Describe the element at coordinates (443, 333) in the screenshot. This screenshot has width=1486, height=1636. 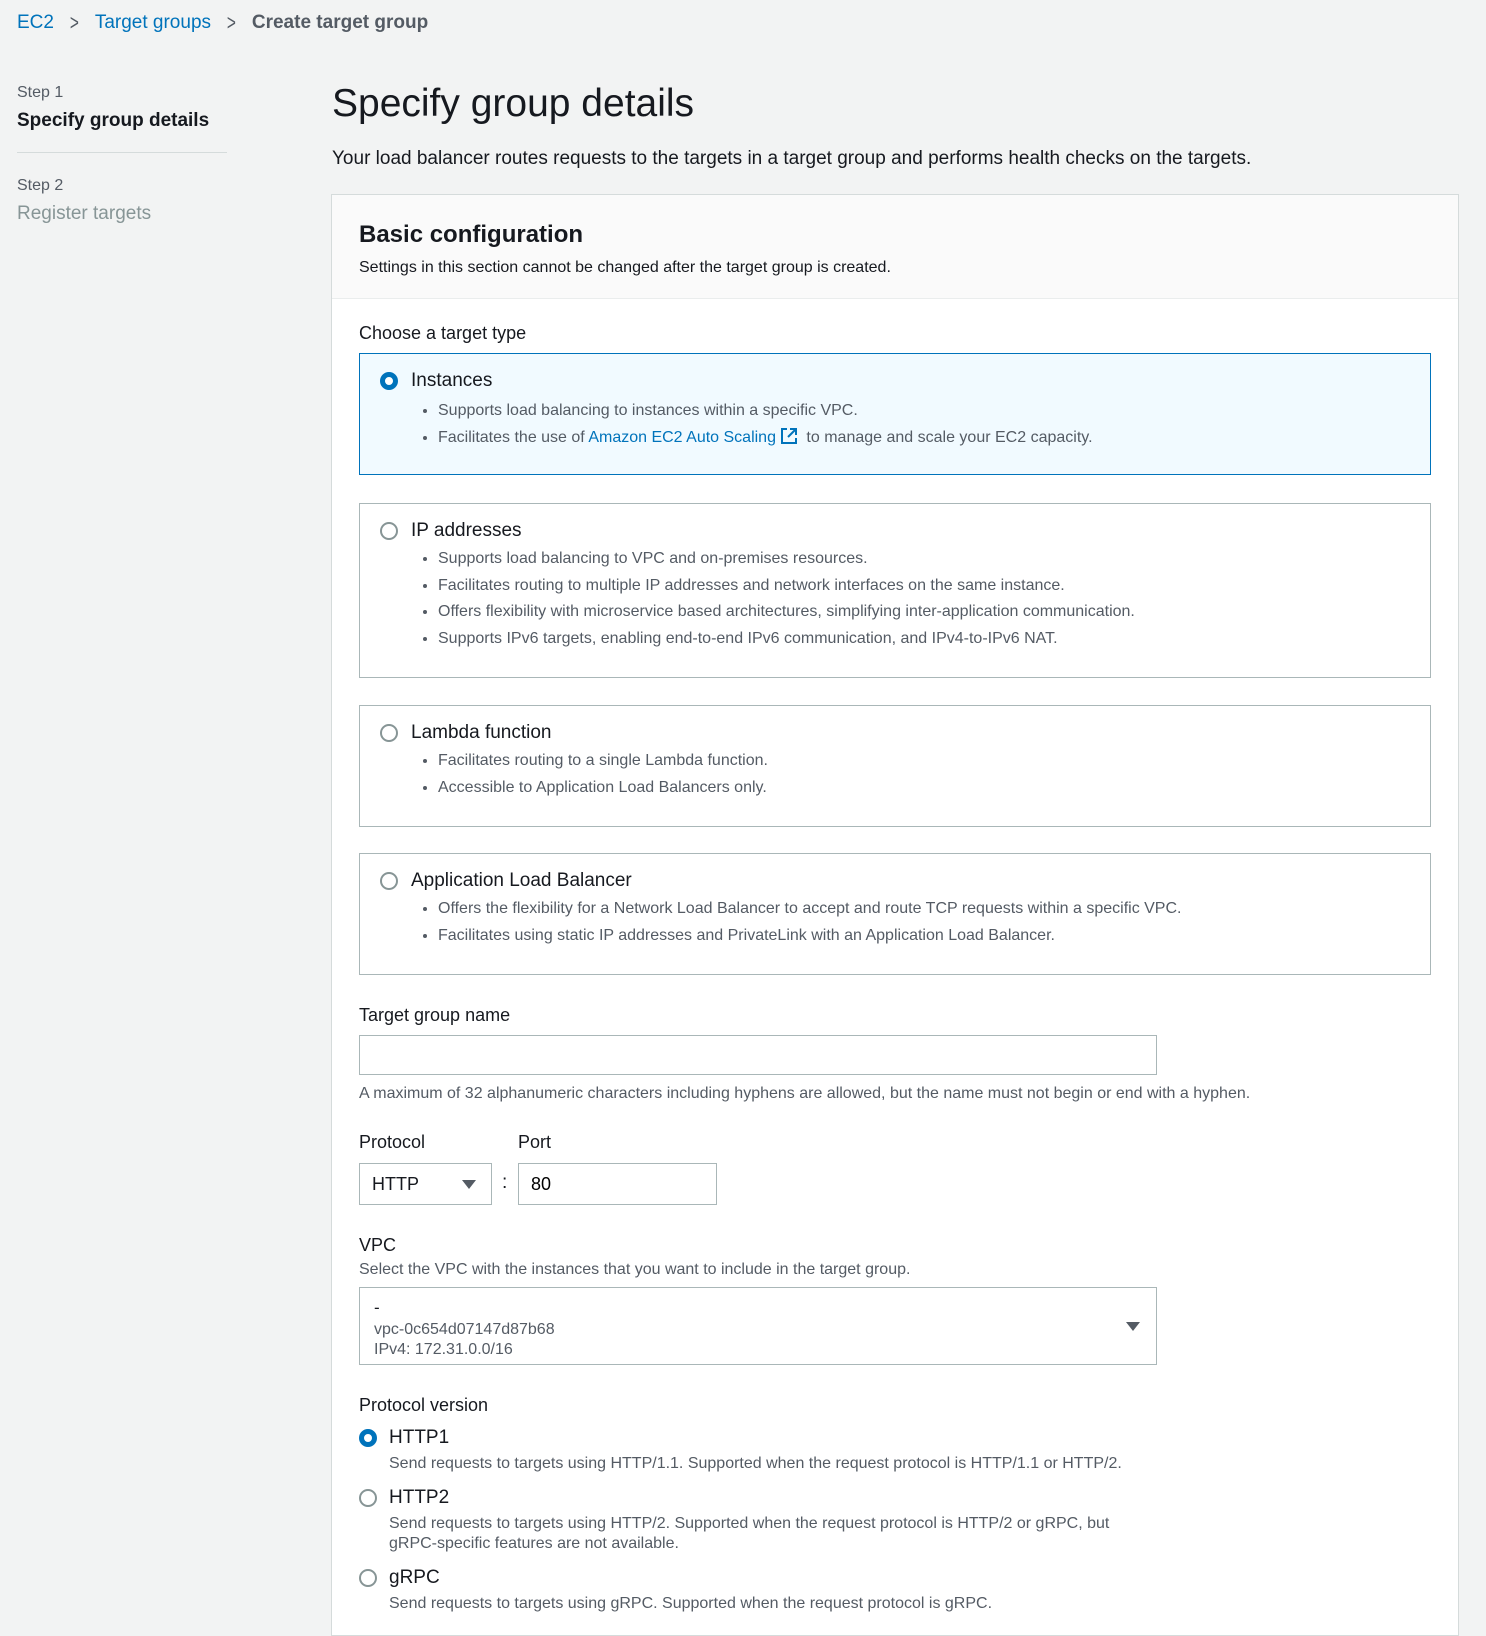
I see `target-type-label: Choose a target type` at that location.